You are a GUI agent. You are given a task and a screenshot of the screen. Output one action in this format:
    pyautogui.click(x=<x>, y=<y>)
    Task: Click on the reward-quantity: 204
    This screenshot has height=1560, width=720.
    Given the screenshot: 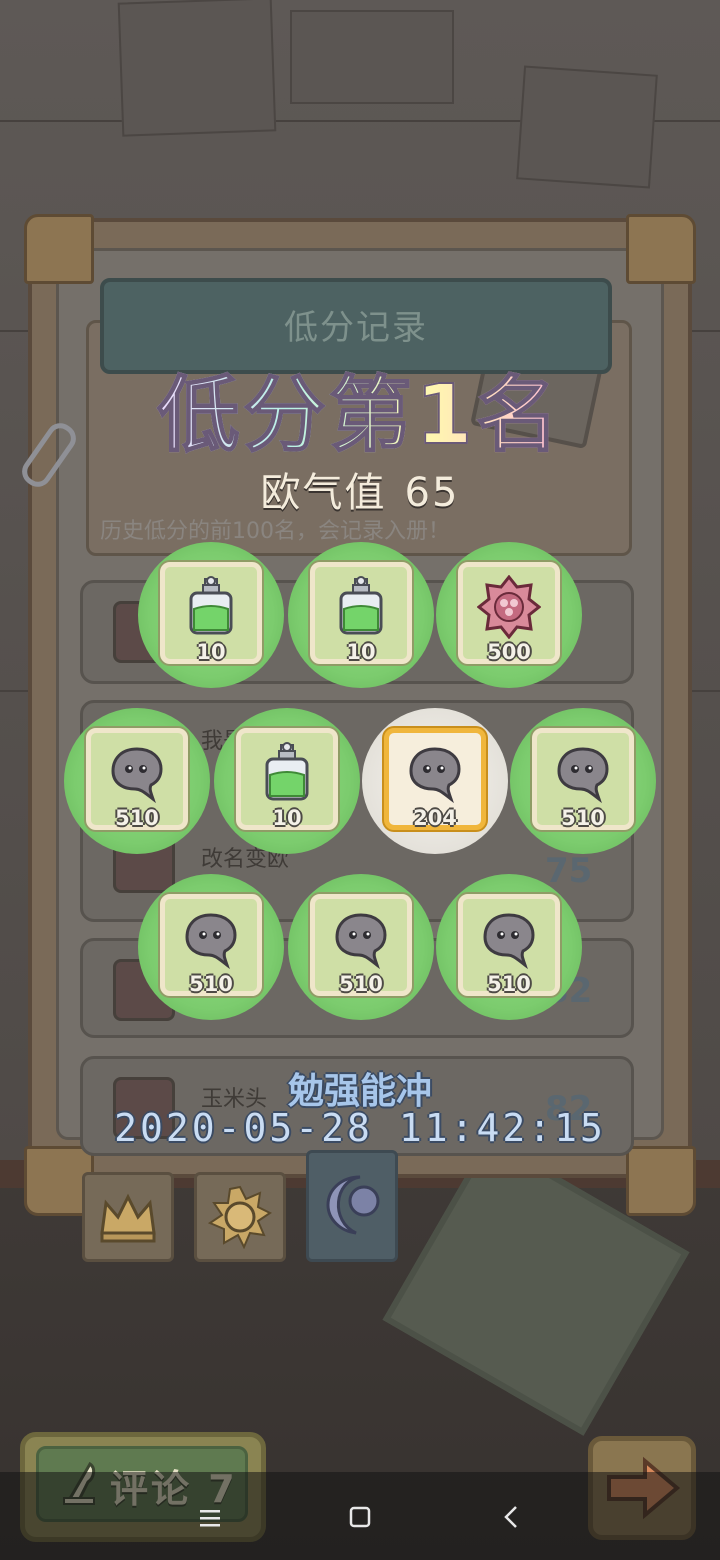 What is the action you would take?
    pyautogui.click(x=435, y=818)
    